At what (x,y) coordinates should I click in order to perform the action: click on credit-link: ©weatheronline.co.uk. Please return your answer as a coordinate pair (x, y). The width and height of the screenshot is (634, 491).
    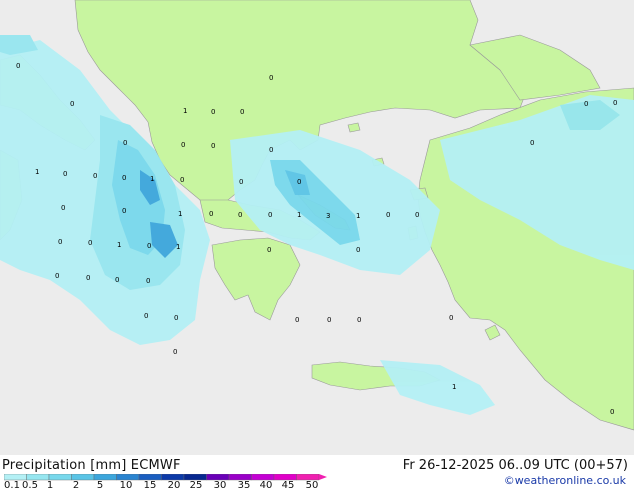
    Looking at the image, I should click on (565, 480).